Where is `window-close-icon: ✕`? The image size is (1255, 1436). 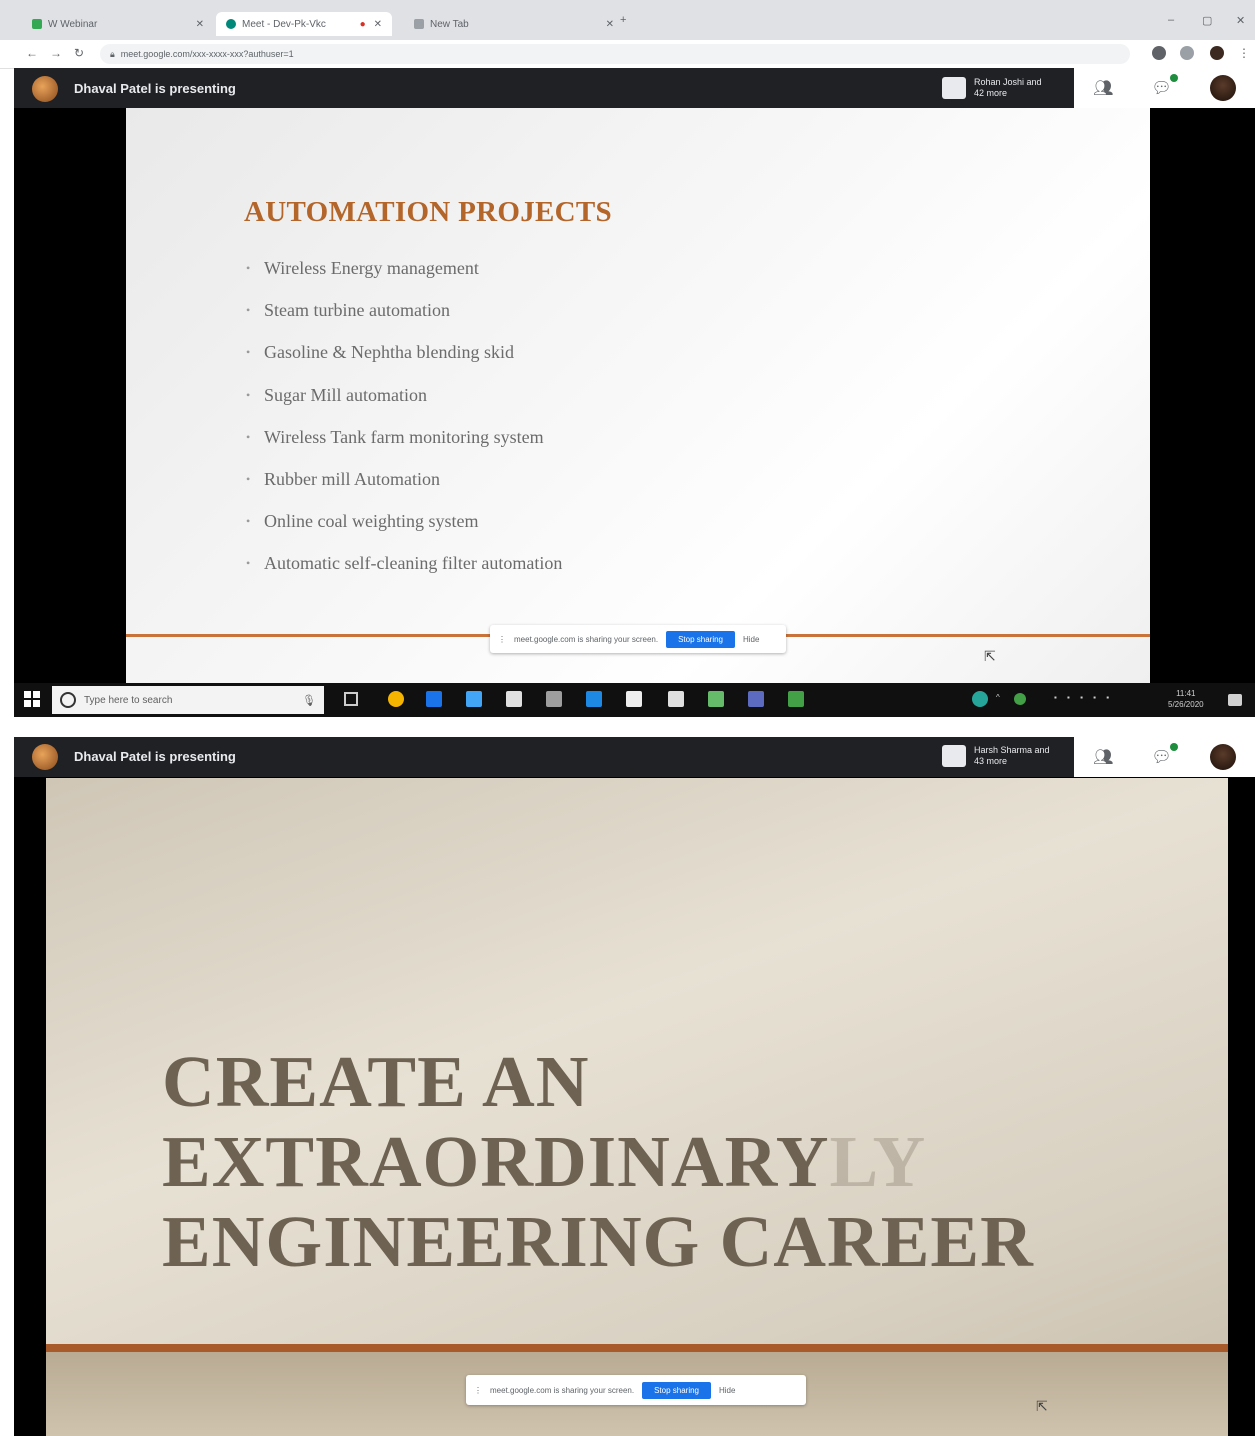 window-close-icon: ✕ is located at coordinates (1240, 20).